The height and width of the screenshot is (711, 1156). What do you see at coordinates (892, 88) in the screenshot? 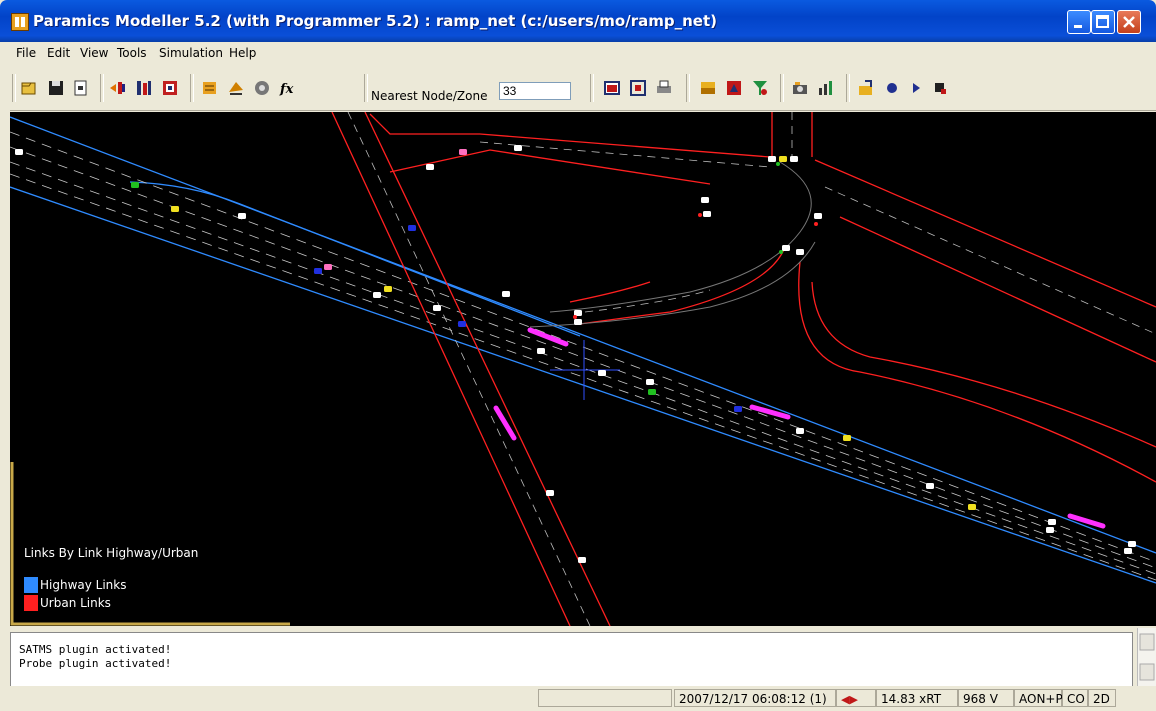
I see `record-icon` at bounding box center [892, 88].